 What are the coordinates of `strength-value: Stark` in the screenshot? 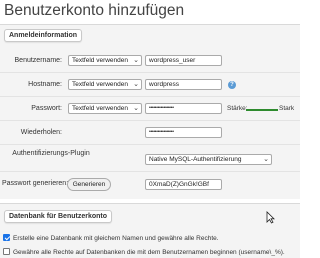 It's located at (287, 108).